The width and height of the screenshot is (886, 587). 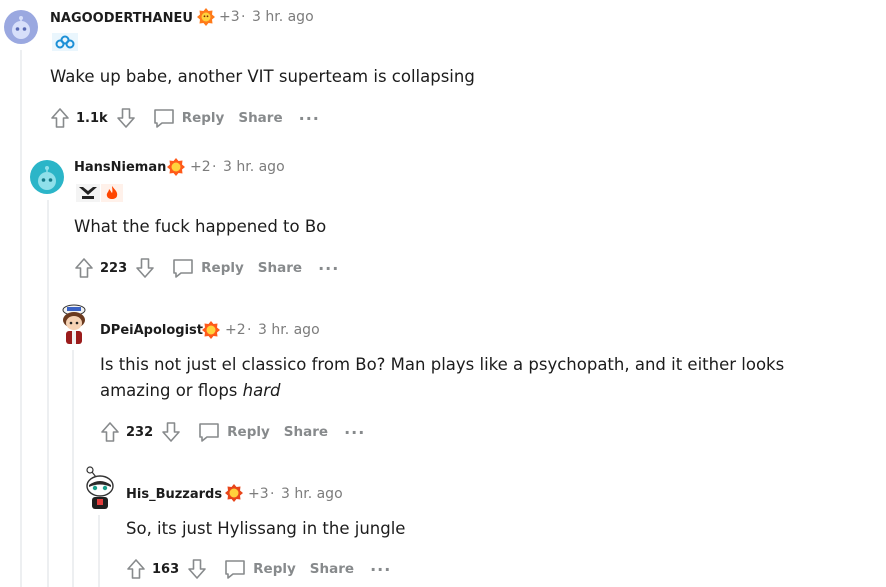 I want to click on vote-score: 223, so click(x=114, y=268).